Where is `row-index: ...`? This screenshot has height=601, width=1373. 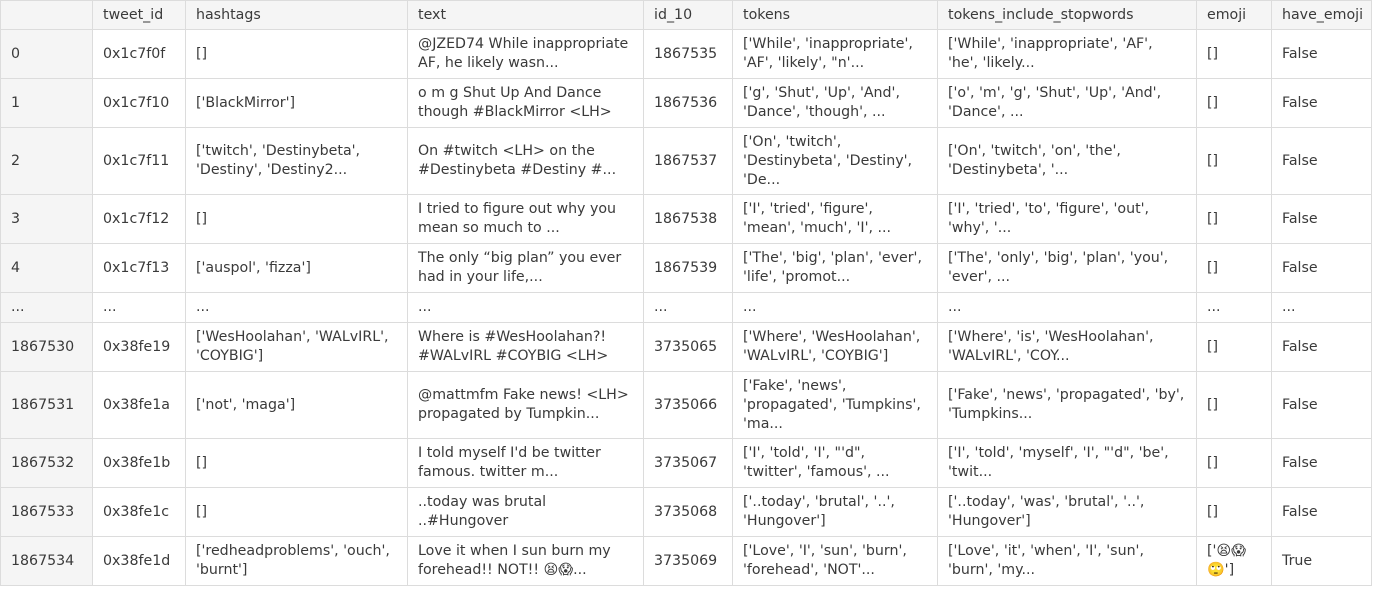 row-index: ... is located at coordinates (46, 307).